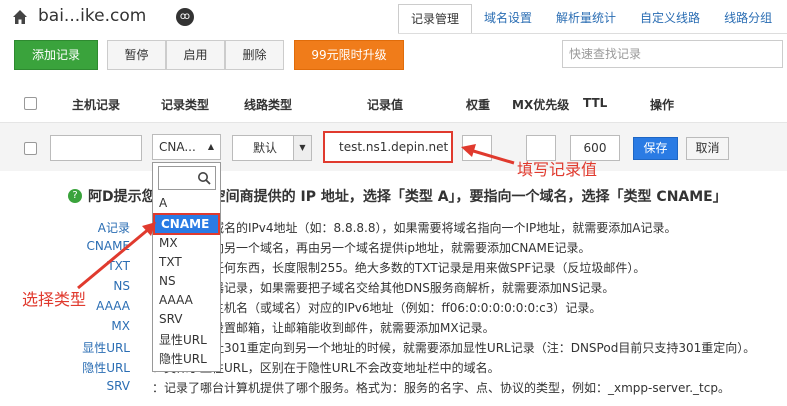 This screenshot has width=787, height=406. What do you see at coordinates (54, 299) in the screenshot?
I see `annotation-choose-type: 选择类型` at bounding box center [54, 299].